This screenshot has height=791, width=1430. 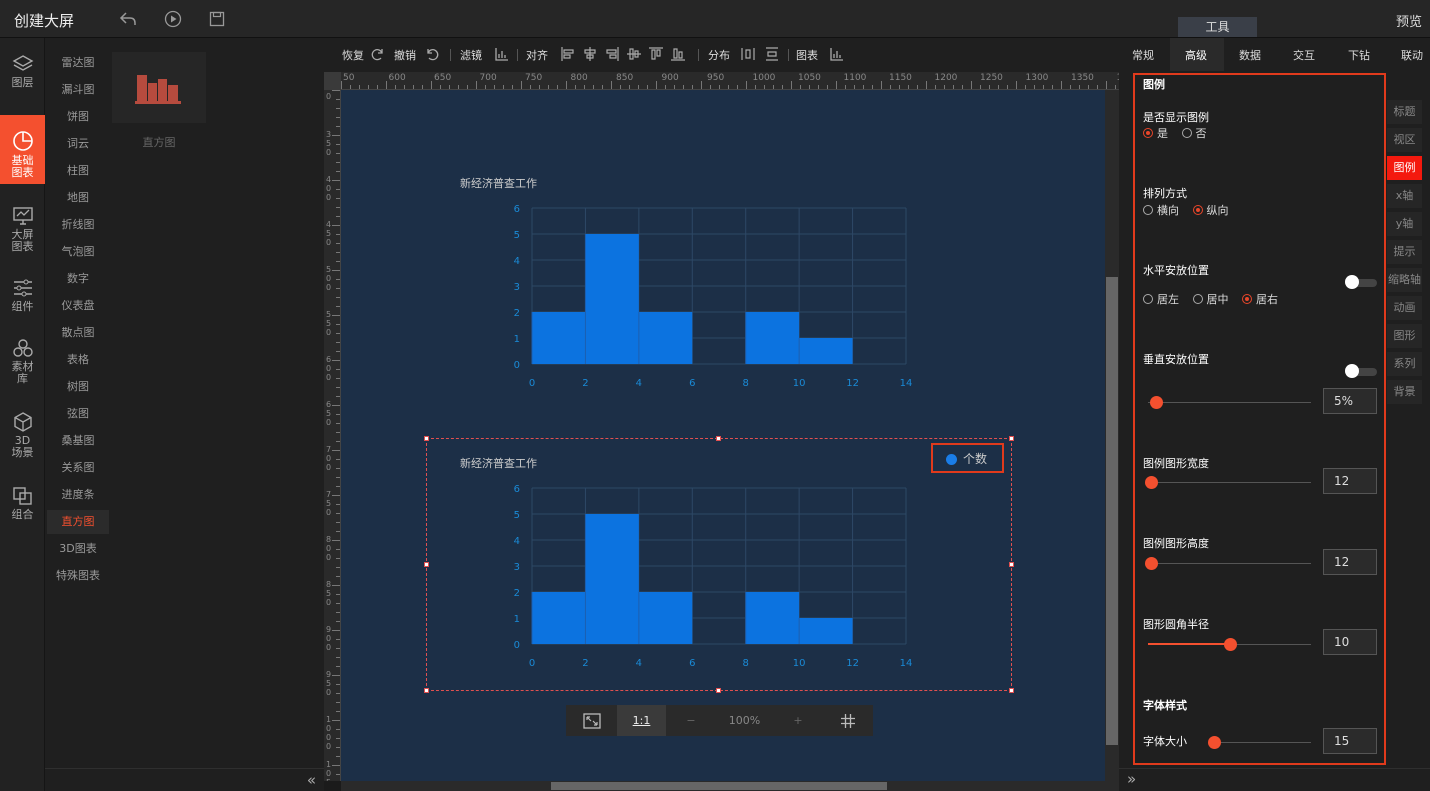 I want to click on tab-linkage: 联动, so click(x=1412, y=55).